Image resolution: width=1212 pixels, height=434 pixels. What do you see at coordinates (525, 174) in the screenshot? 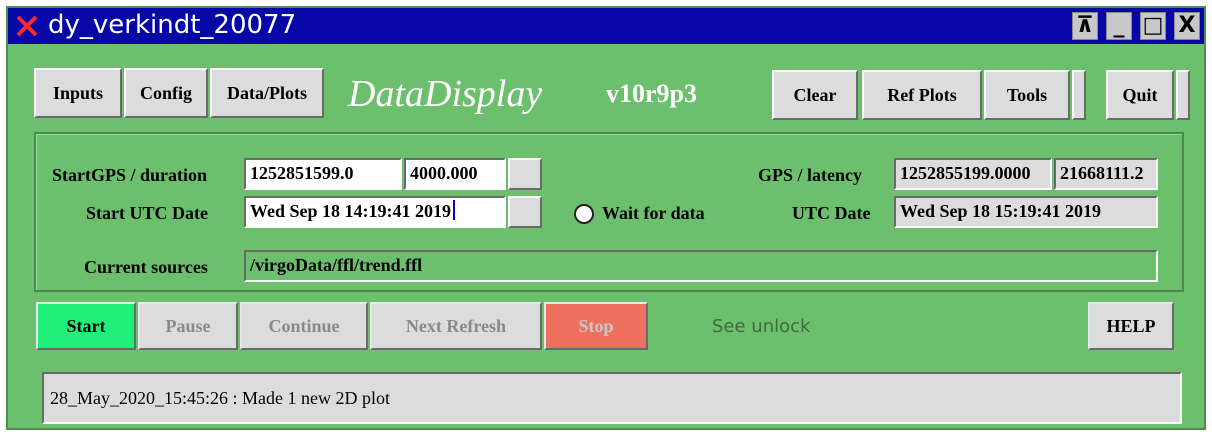
I see `gps-set-button` at bounding box center [525, 174].